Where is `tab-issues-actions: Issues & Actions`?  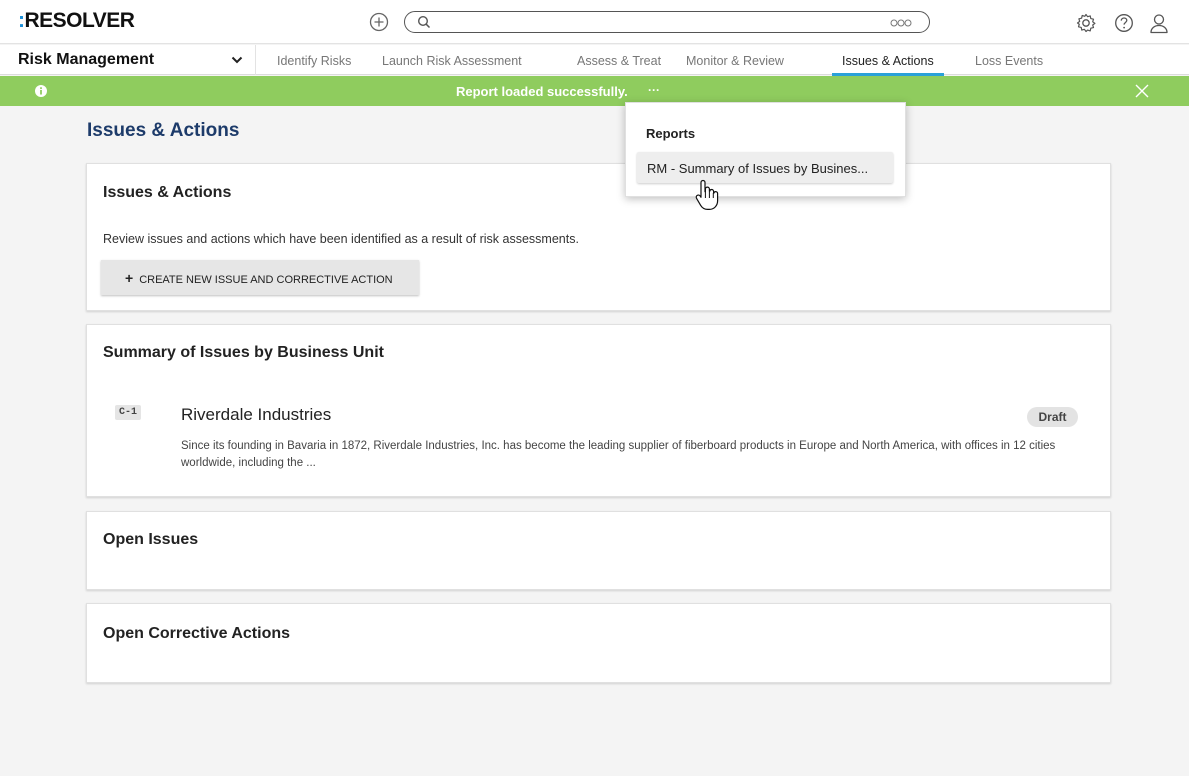 tab-issues-actions: Issues & Actions is located at coordinates (888, 65).